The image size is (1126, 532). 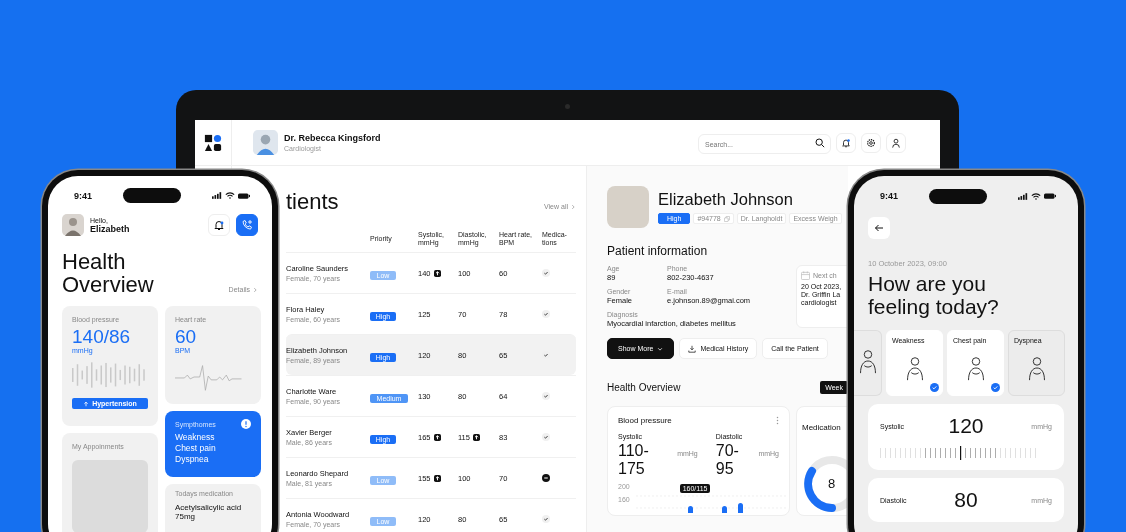 What do you see at coordinates (644, 387) in the screenshot?
I see `section-heading: Health Overview` at bounding box center [644, 387].